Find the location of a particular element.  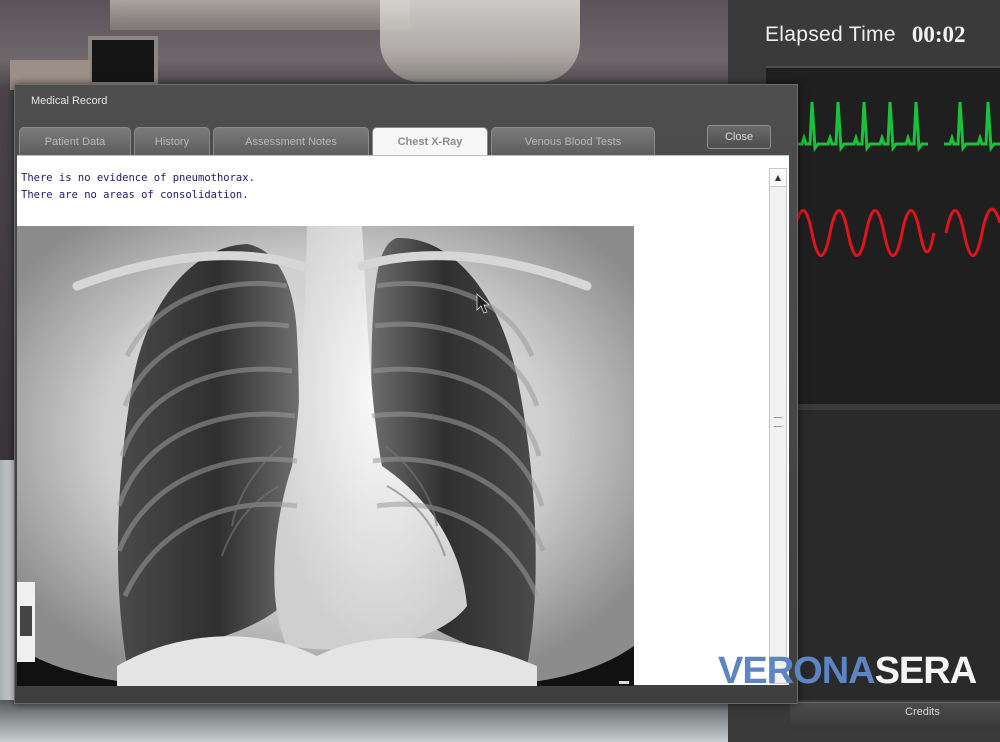

tab-history: History is located at coordinates (172, 141).